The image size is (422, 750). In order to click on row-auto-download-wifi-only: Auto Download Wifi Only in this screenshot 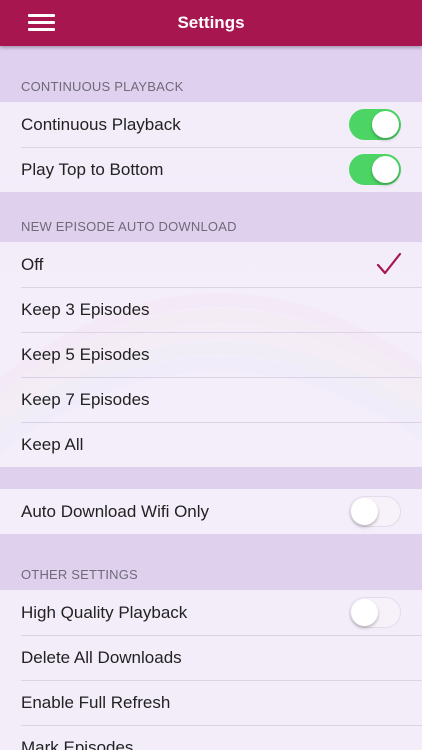, I will do `click(211, 511)`.